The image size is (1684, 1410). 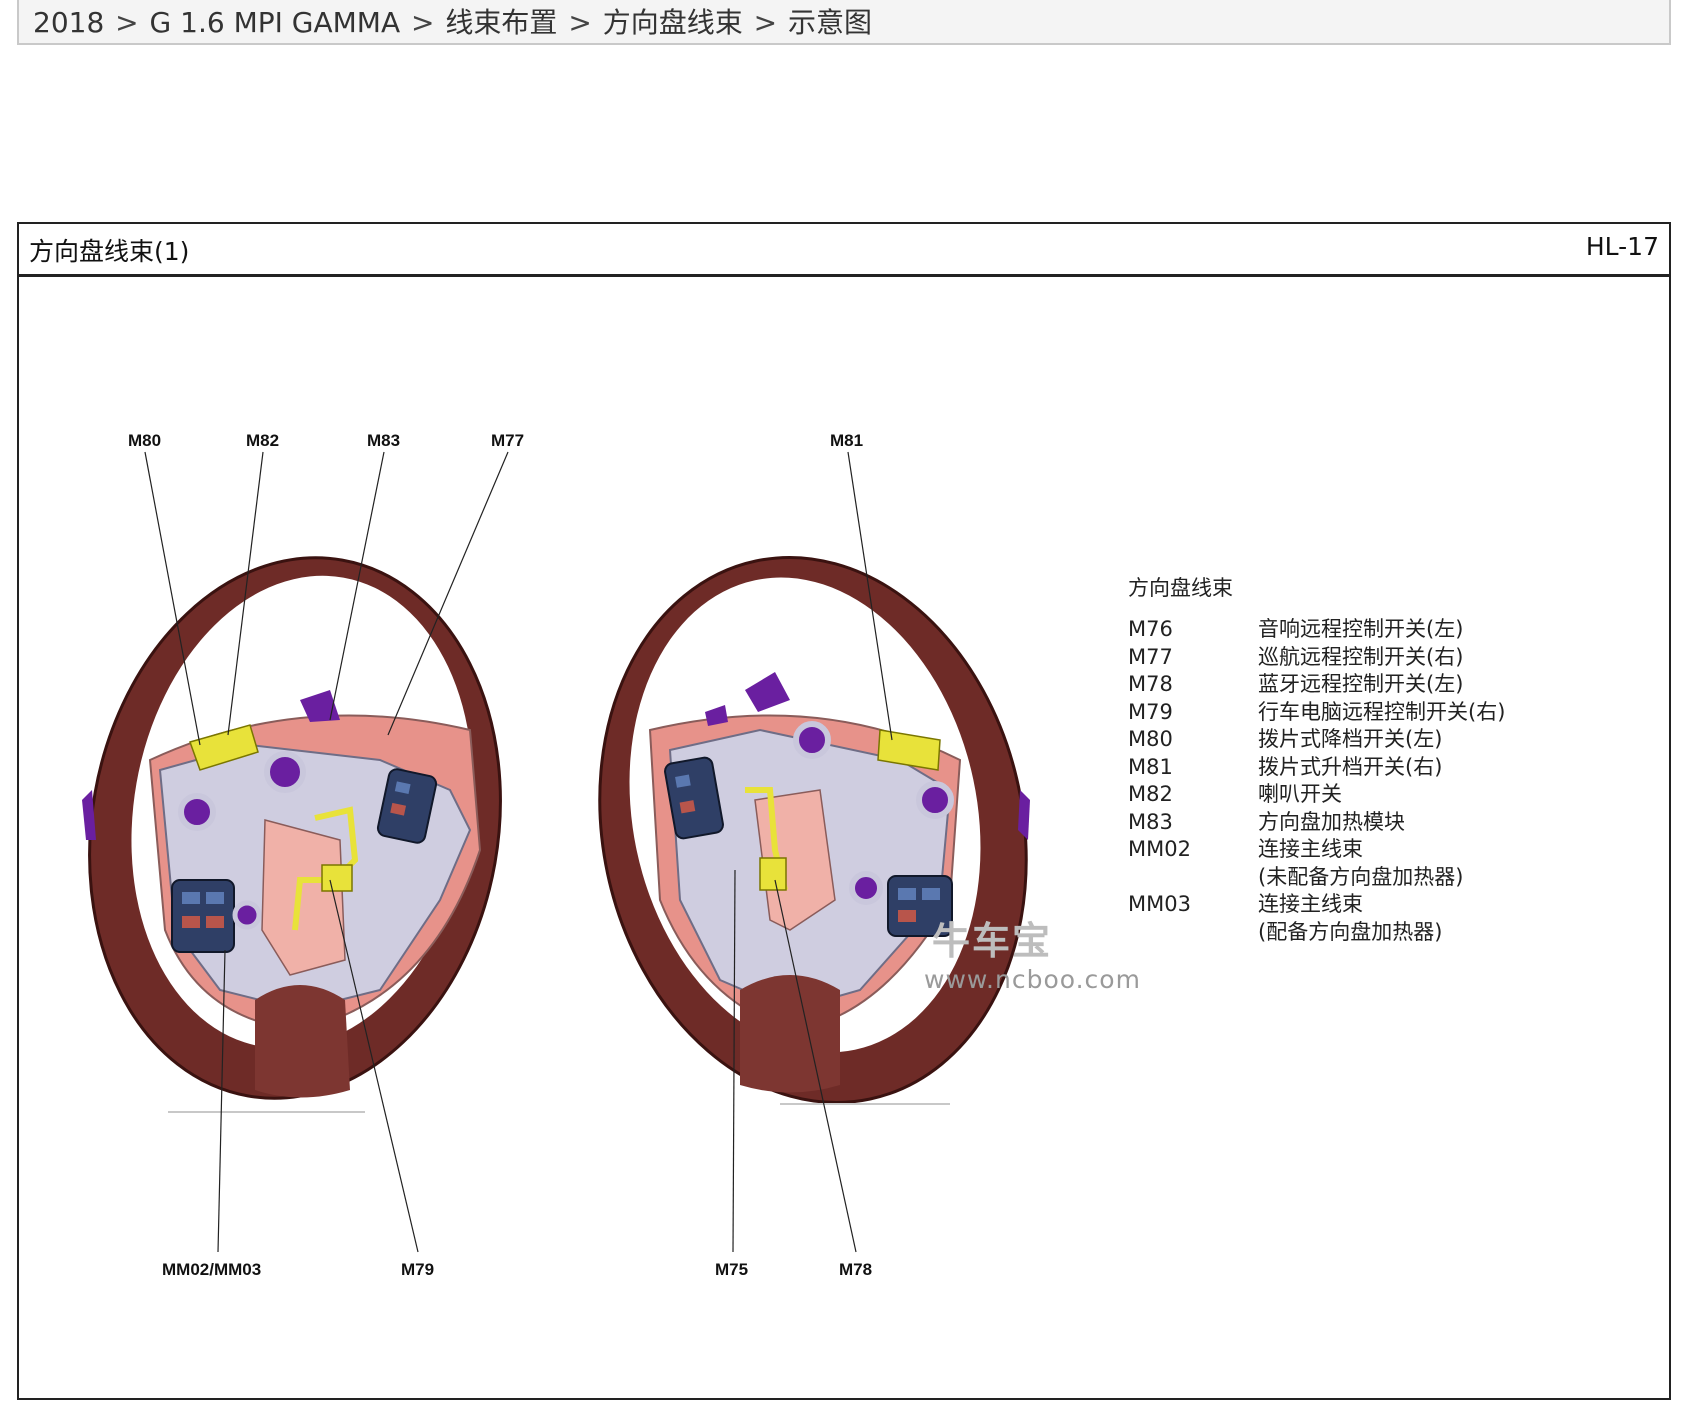 I want to click on legend-row: M82 喇叭开关, so click(x=1316, y=795).